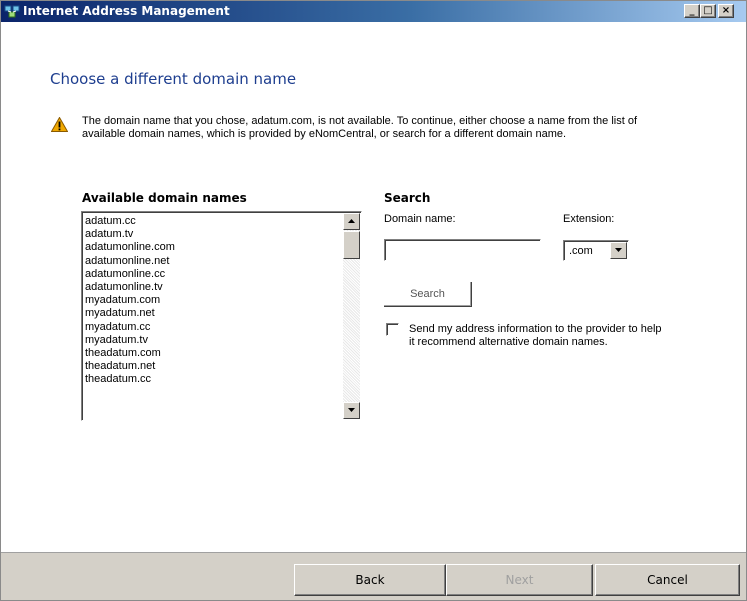  I want to click on scroll-thumb, so click(351, 245).